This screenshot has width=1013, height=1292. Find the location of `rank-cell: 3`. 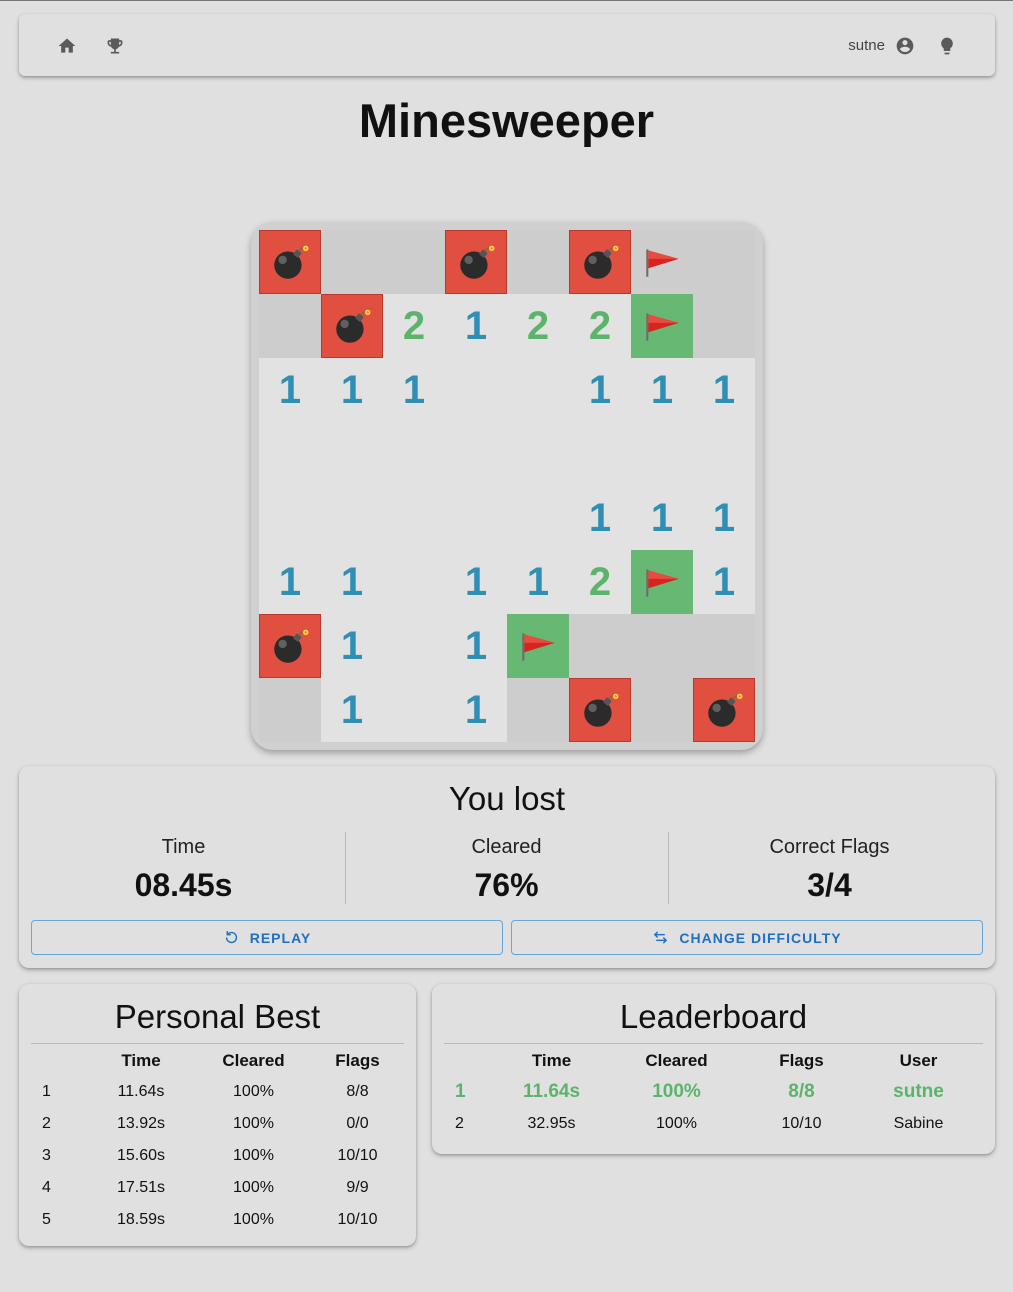

rank-cell: 3 is located at coordinates (46, 1155).